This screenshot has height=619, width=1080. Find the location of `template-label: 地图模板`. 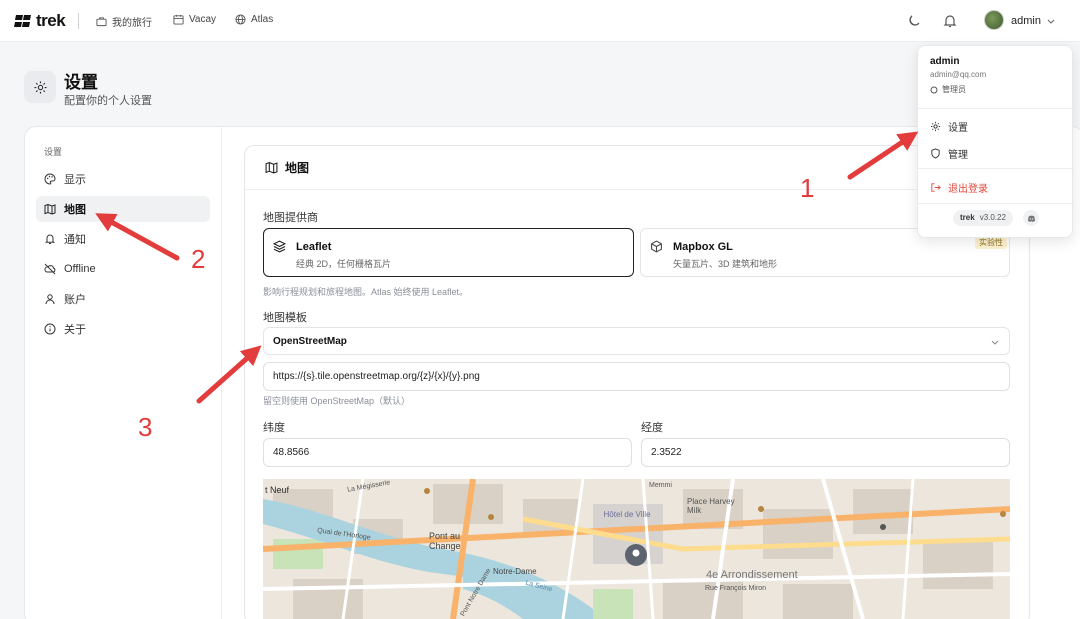

template-label: 地图模板 is located at coordinates (285, 318).